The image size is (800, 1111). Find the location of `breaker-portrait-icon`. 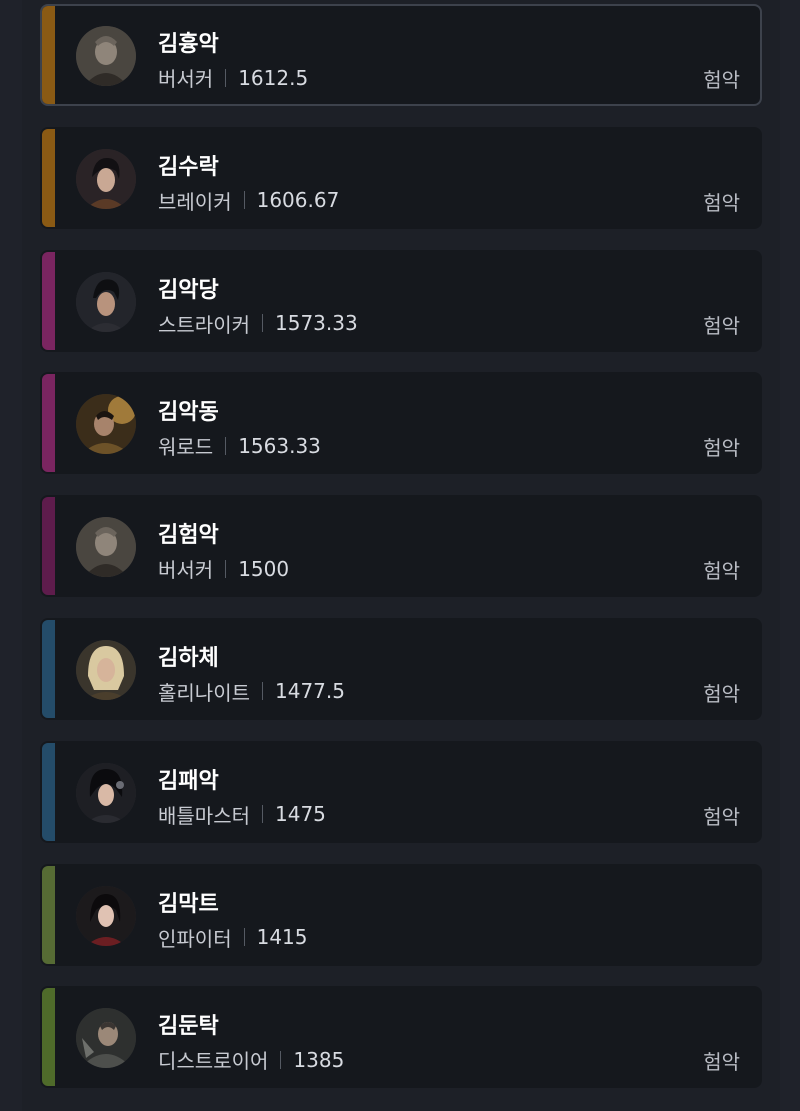

breaker-portrait-icon is located at coordinates (106, 178).